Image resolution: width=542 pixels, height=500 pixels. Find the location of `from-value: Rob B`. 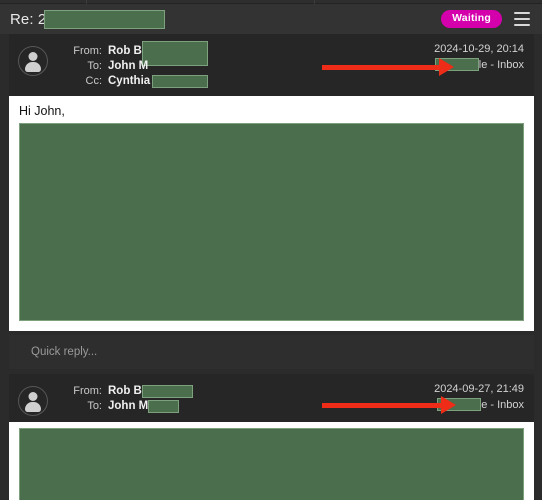

from-value: Rob B is located at coordinates (125, 391).